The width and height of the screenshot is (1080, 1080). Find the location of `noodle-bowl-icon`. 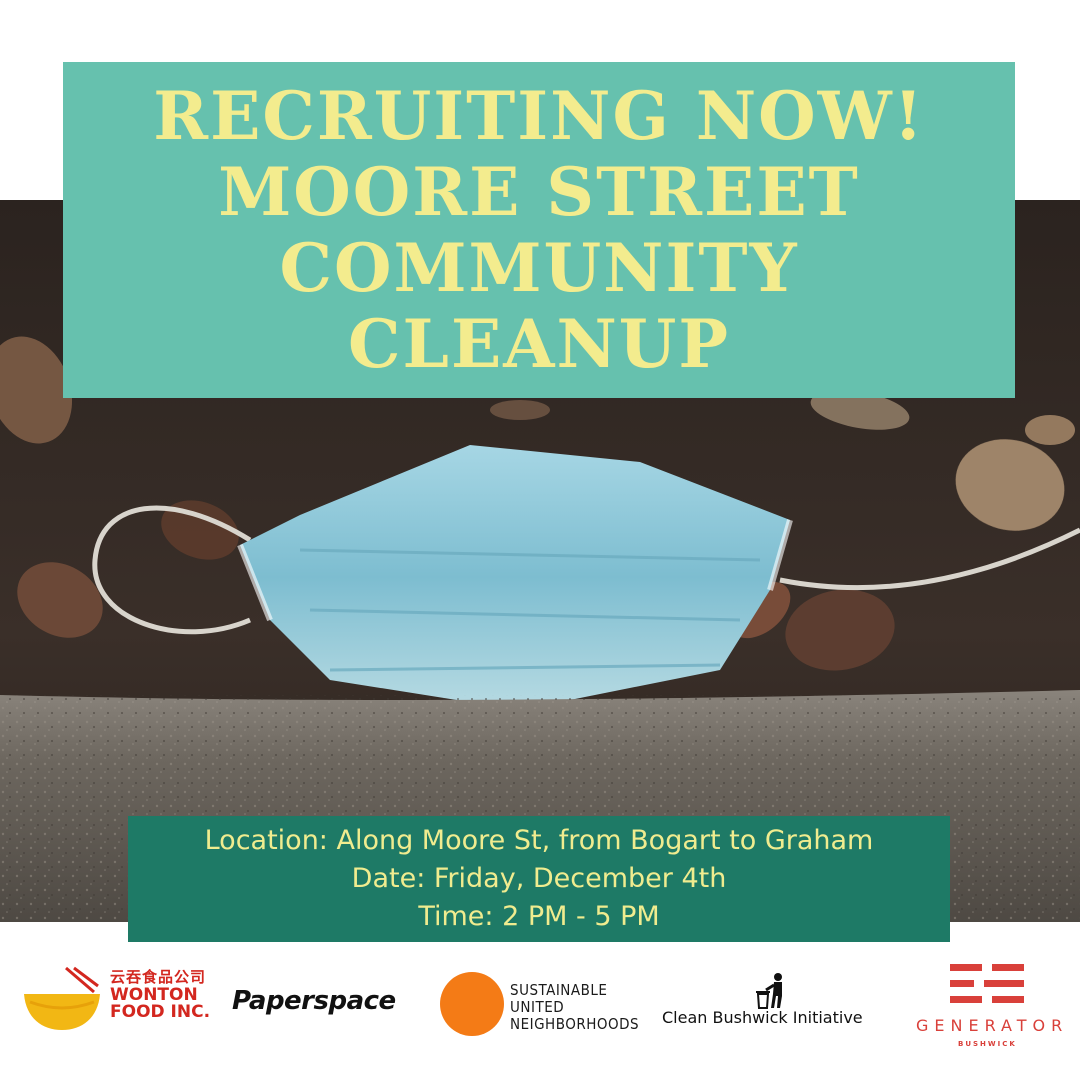

noodle-bowl-icon is located at coordinates (62, 998).